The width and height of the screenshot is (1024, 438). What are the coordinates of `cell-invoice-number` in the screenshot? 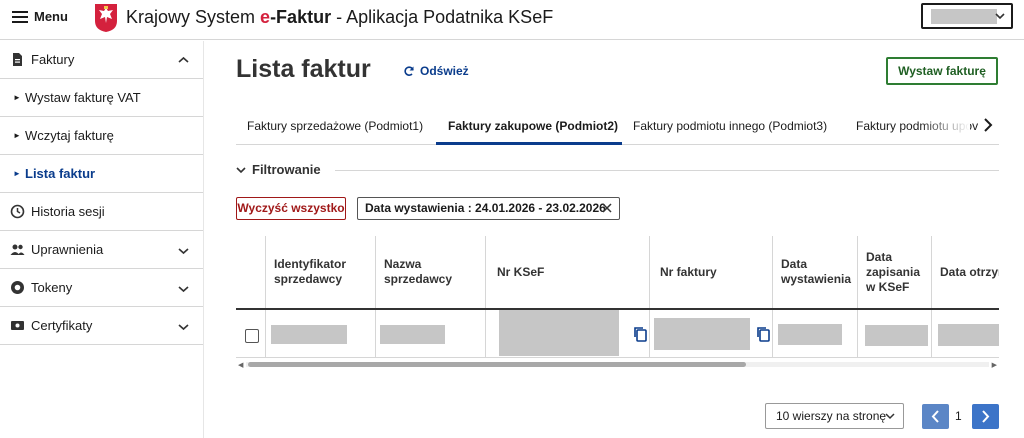 It's located at (711, 333).